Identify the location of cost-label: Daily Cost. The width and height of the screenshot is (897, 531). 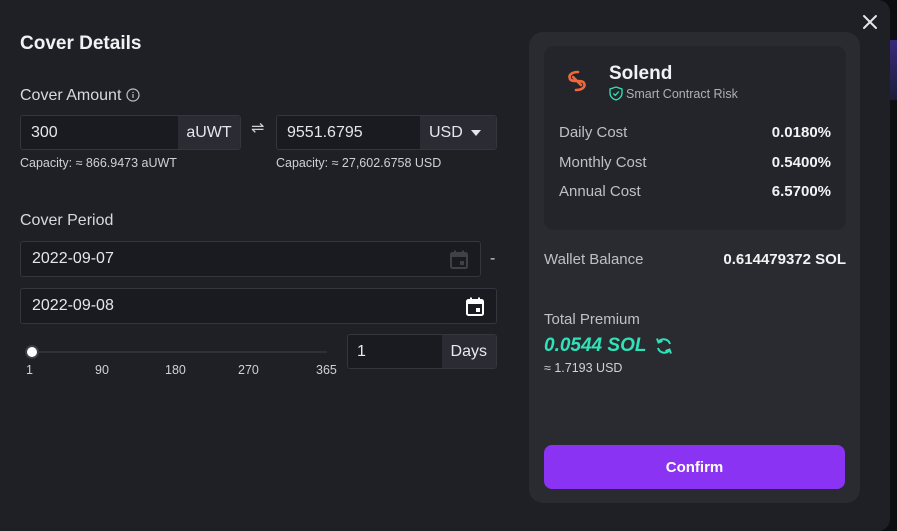
(593, 132).